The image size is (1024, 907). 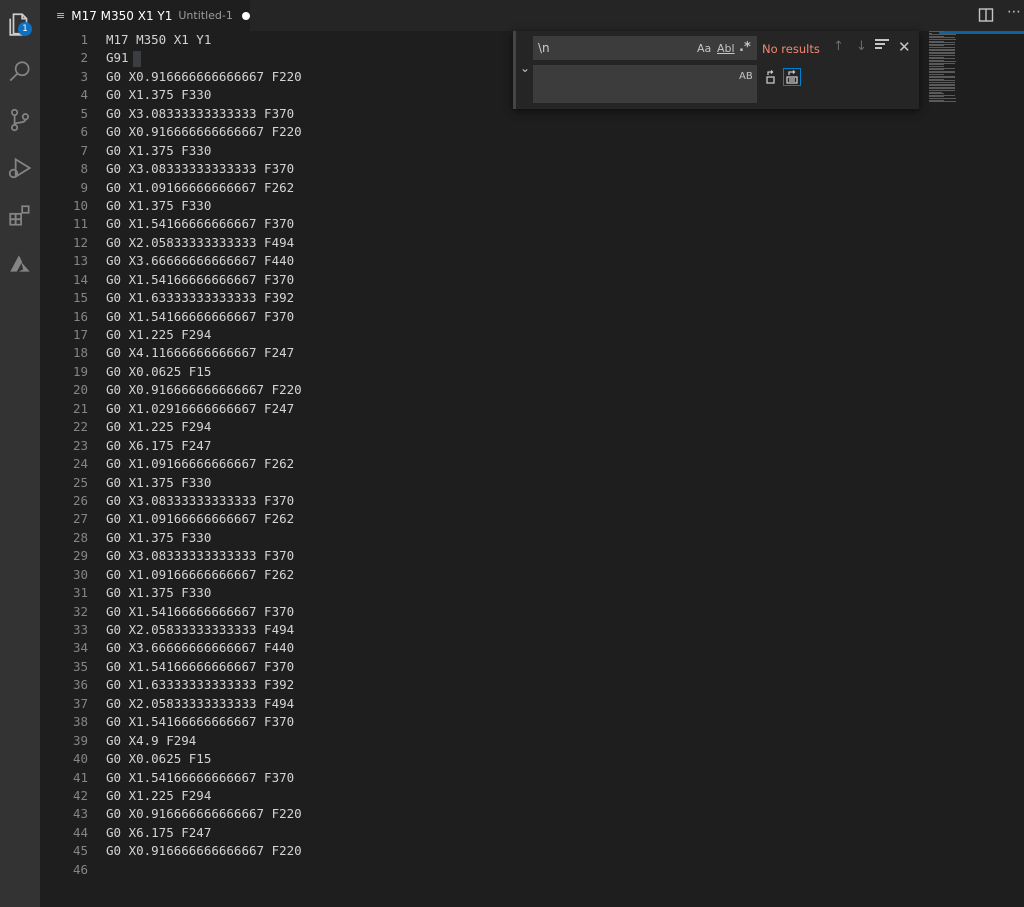 I want to click on line-number: 1, so click(x=84, y=39).